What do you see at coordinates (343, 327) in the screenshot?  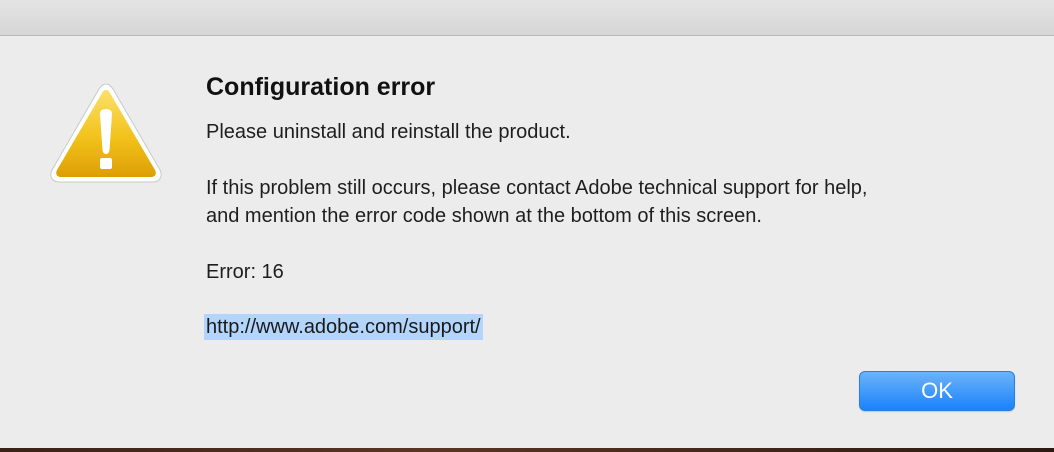 I see `support-link: http://www.adobe.com/support/` at bounding box center [343, 327].